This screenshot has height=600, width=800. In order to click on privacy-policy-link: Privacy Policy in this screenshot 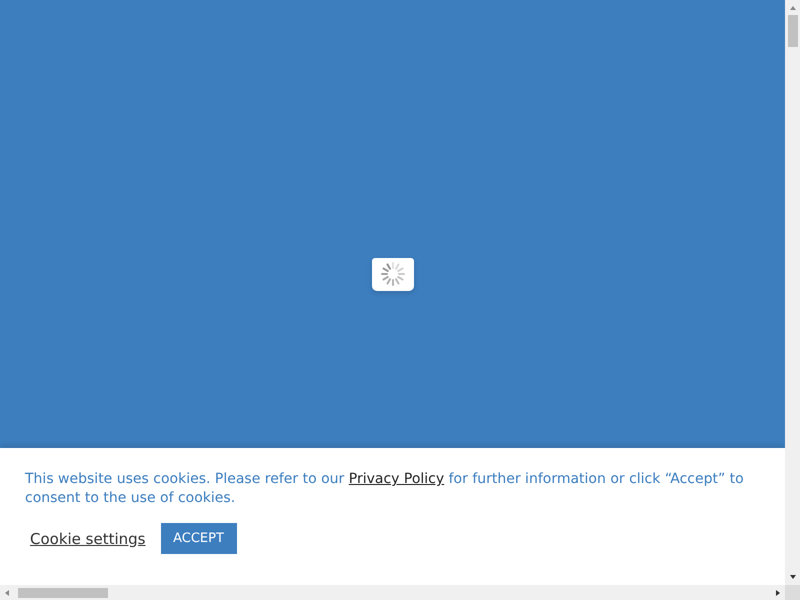, I will do `click(396, 479)`.